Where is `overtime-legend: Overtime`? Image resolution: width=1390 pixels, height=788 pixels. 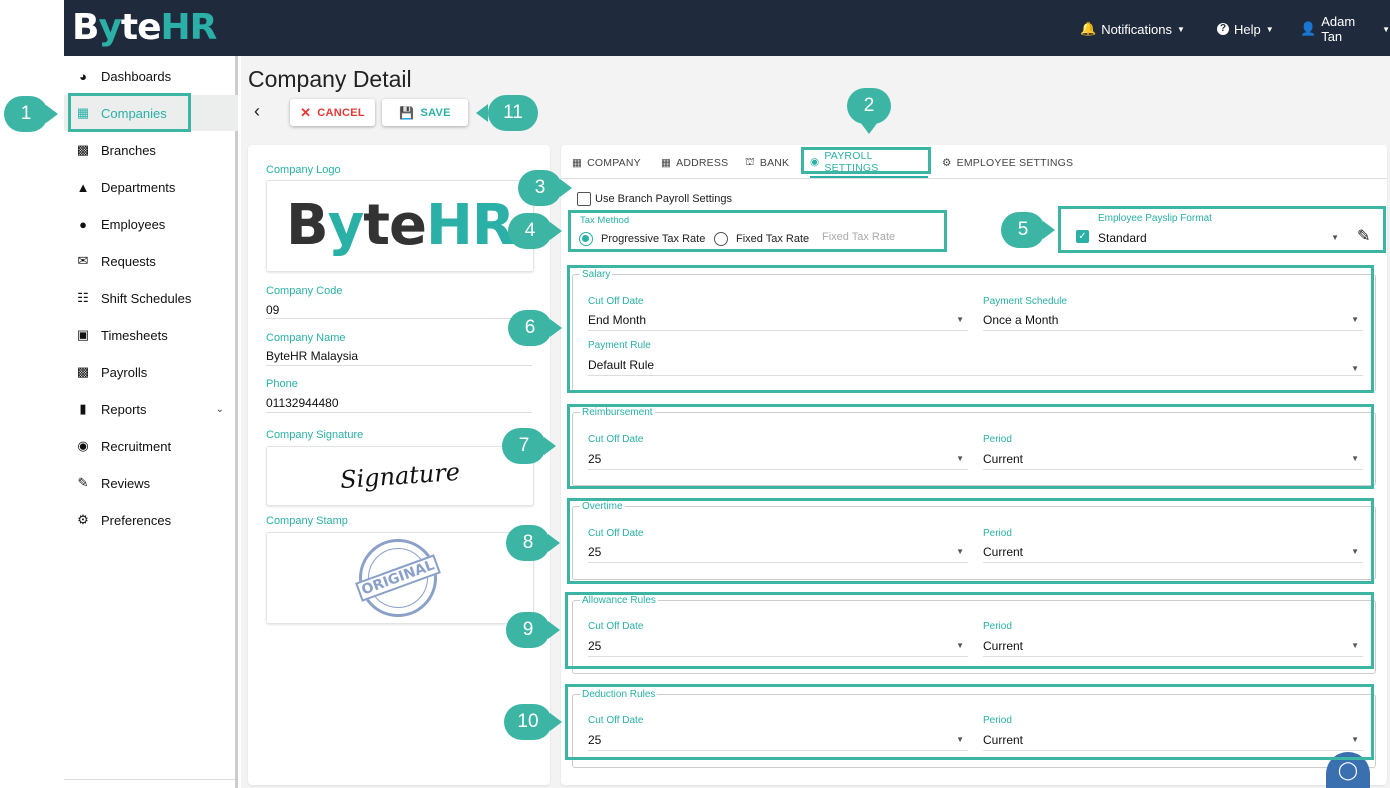 overtime-legend: Overtime is located at coordinates (602, 506).